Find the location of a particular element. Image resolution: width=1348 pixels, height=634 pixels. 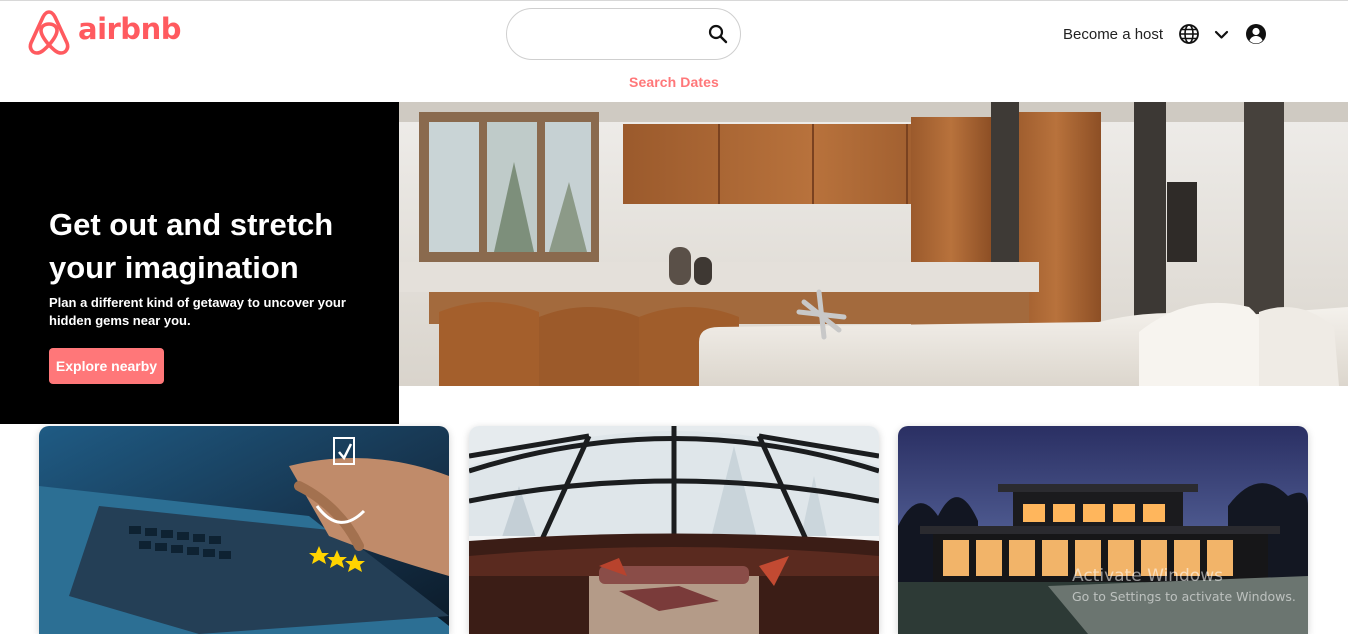

account-circle-icon is located at coordinates (1256, 34).